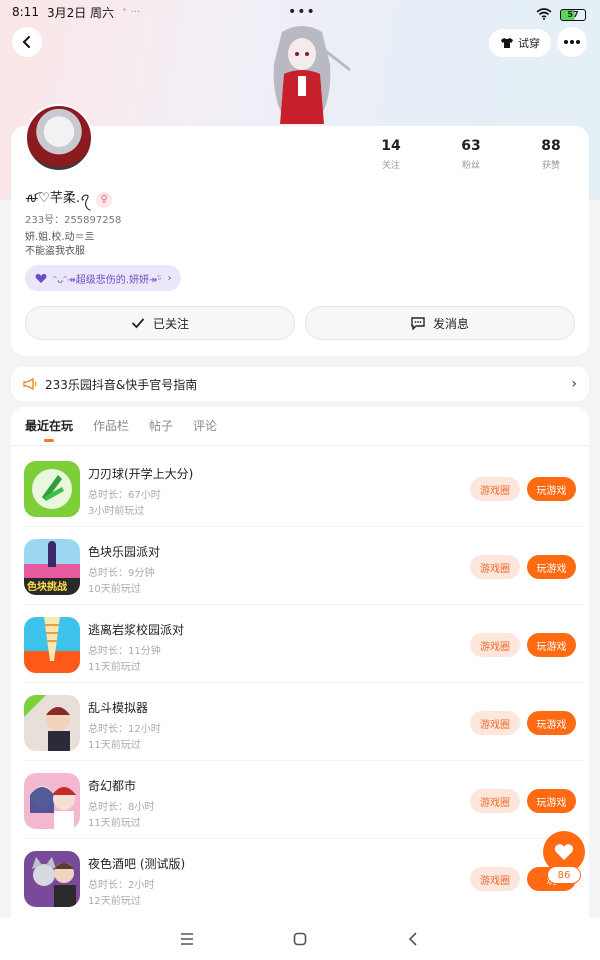 Image resolution: width=600 pixels, height=960 pixels. I want to click on profile-tabs: 最近在玩 作品栏 帖子 评论, so click(121, 429).